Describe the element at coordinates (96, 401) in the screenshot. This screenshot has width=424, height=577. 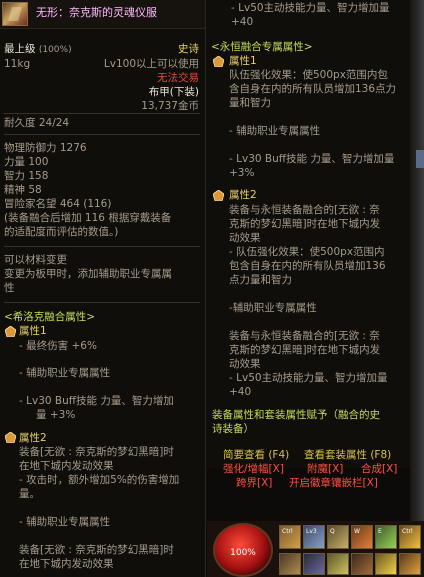
I see `attr-line: - Lv30 Buff技能 力量、智力增加` at that location.